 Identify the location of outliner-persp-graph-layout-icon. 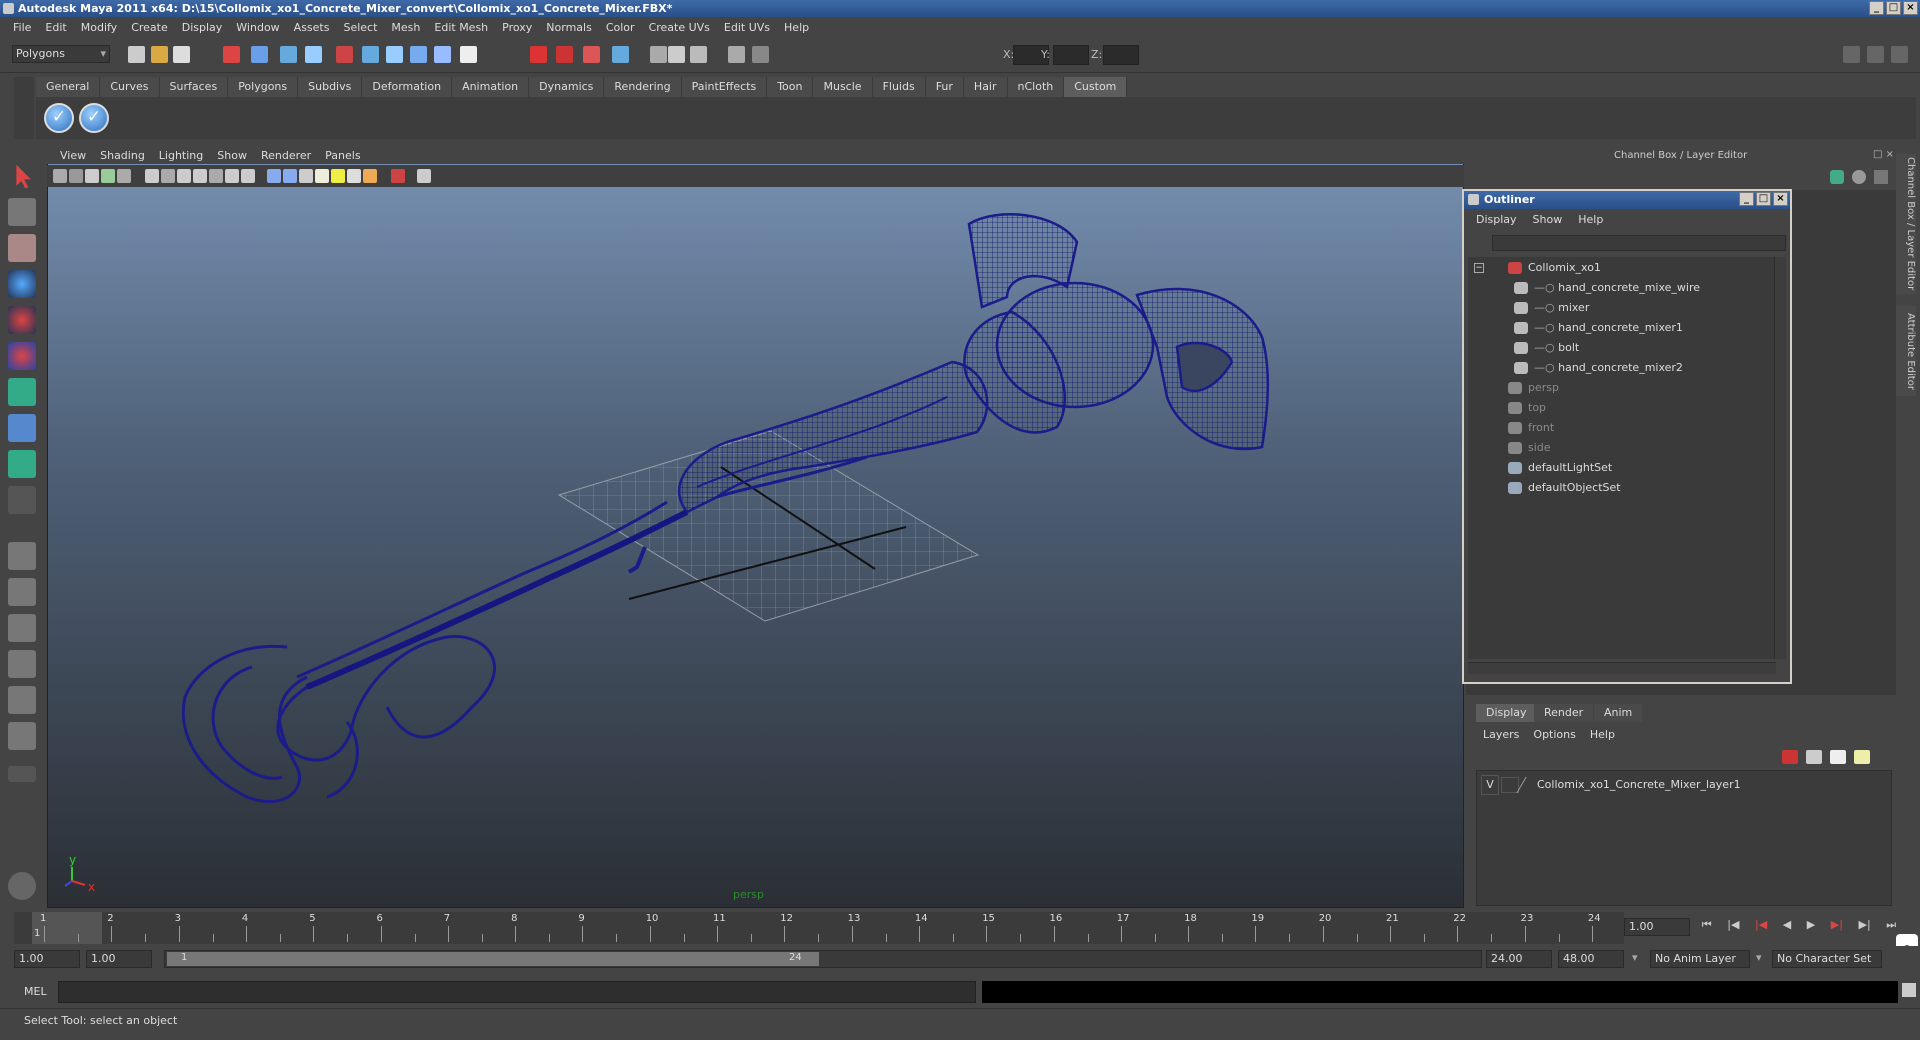
(22, 700).